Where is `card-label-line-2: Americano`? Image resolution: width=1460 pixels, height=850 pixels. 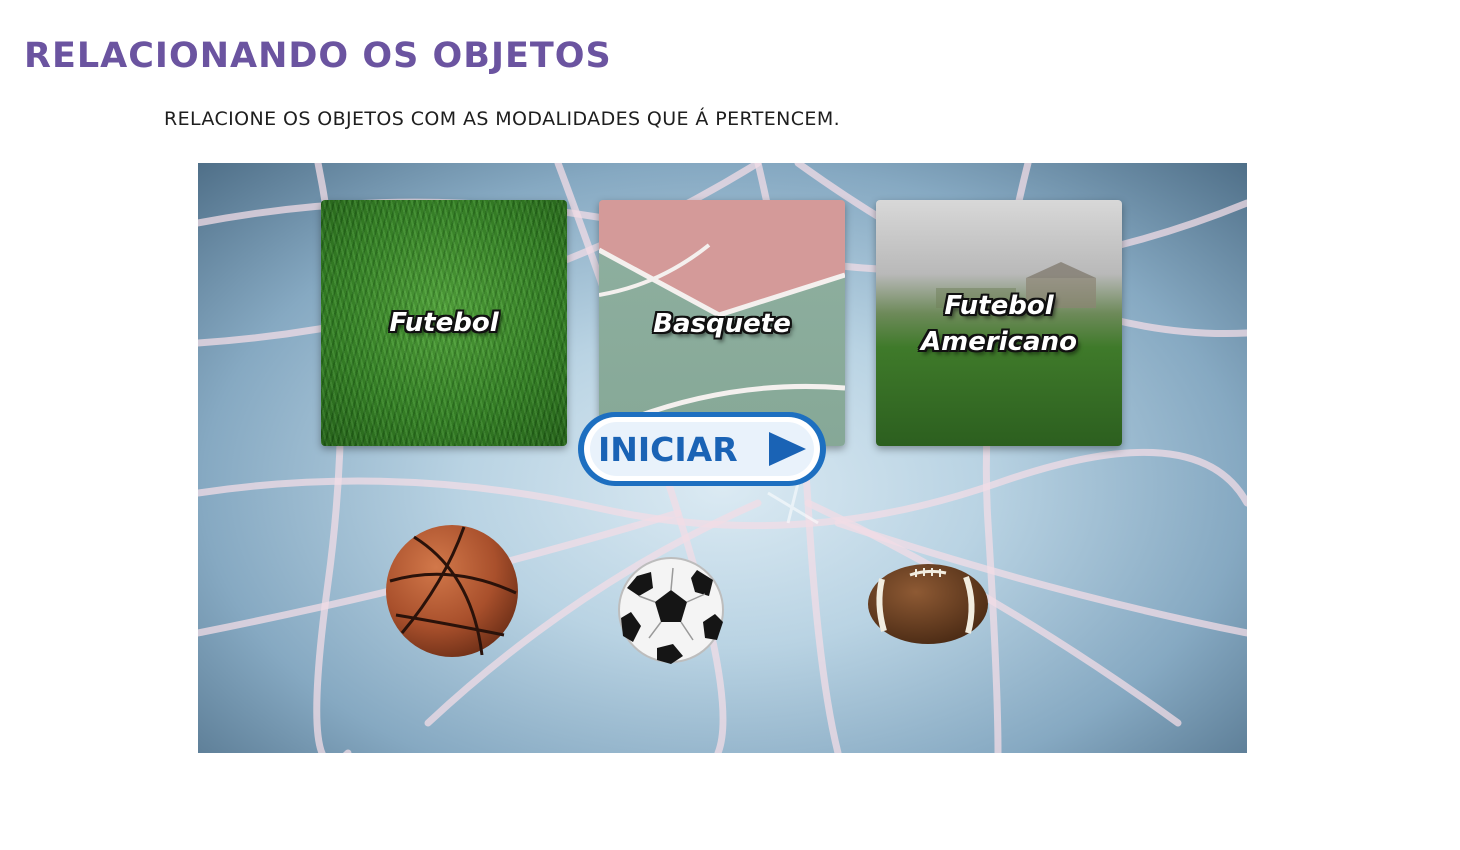
card-label-line-2: Americano is located at coordinates (999, 342).